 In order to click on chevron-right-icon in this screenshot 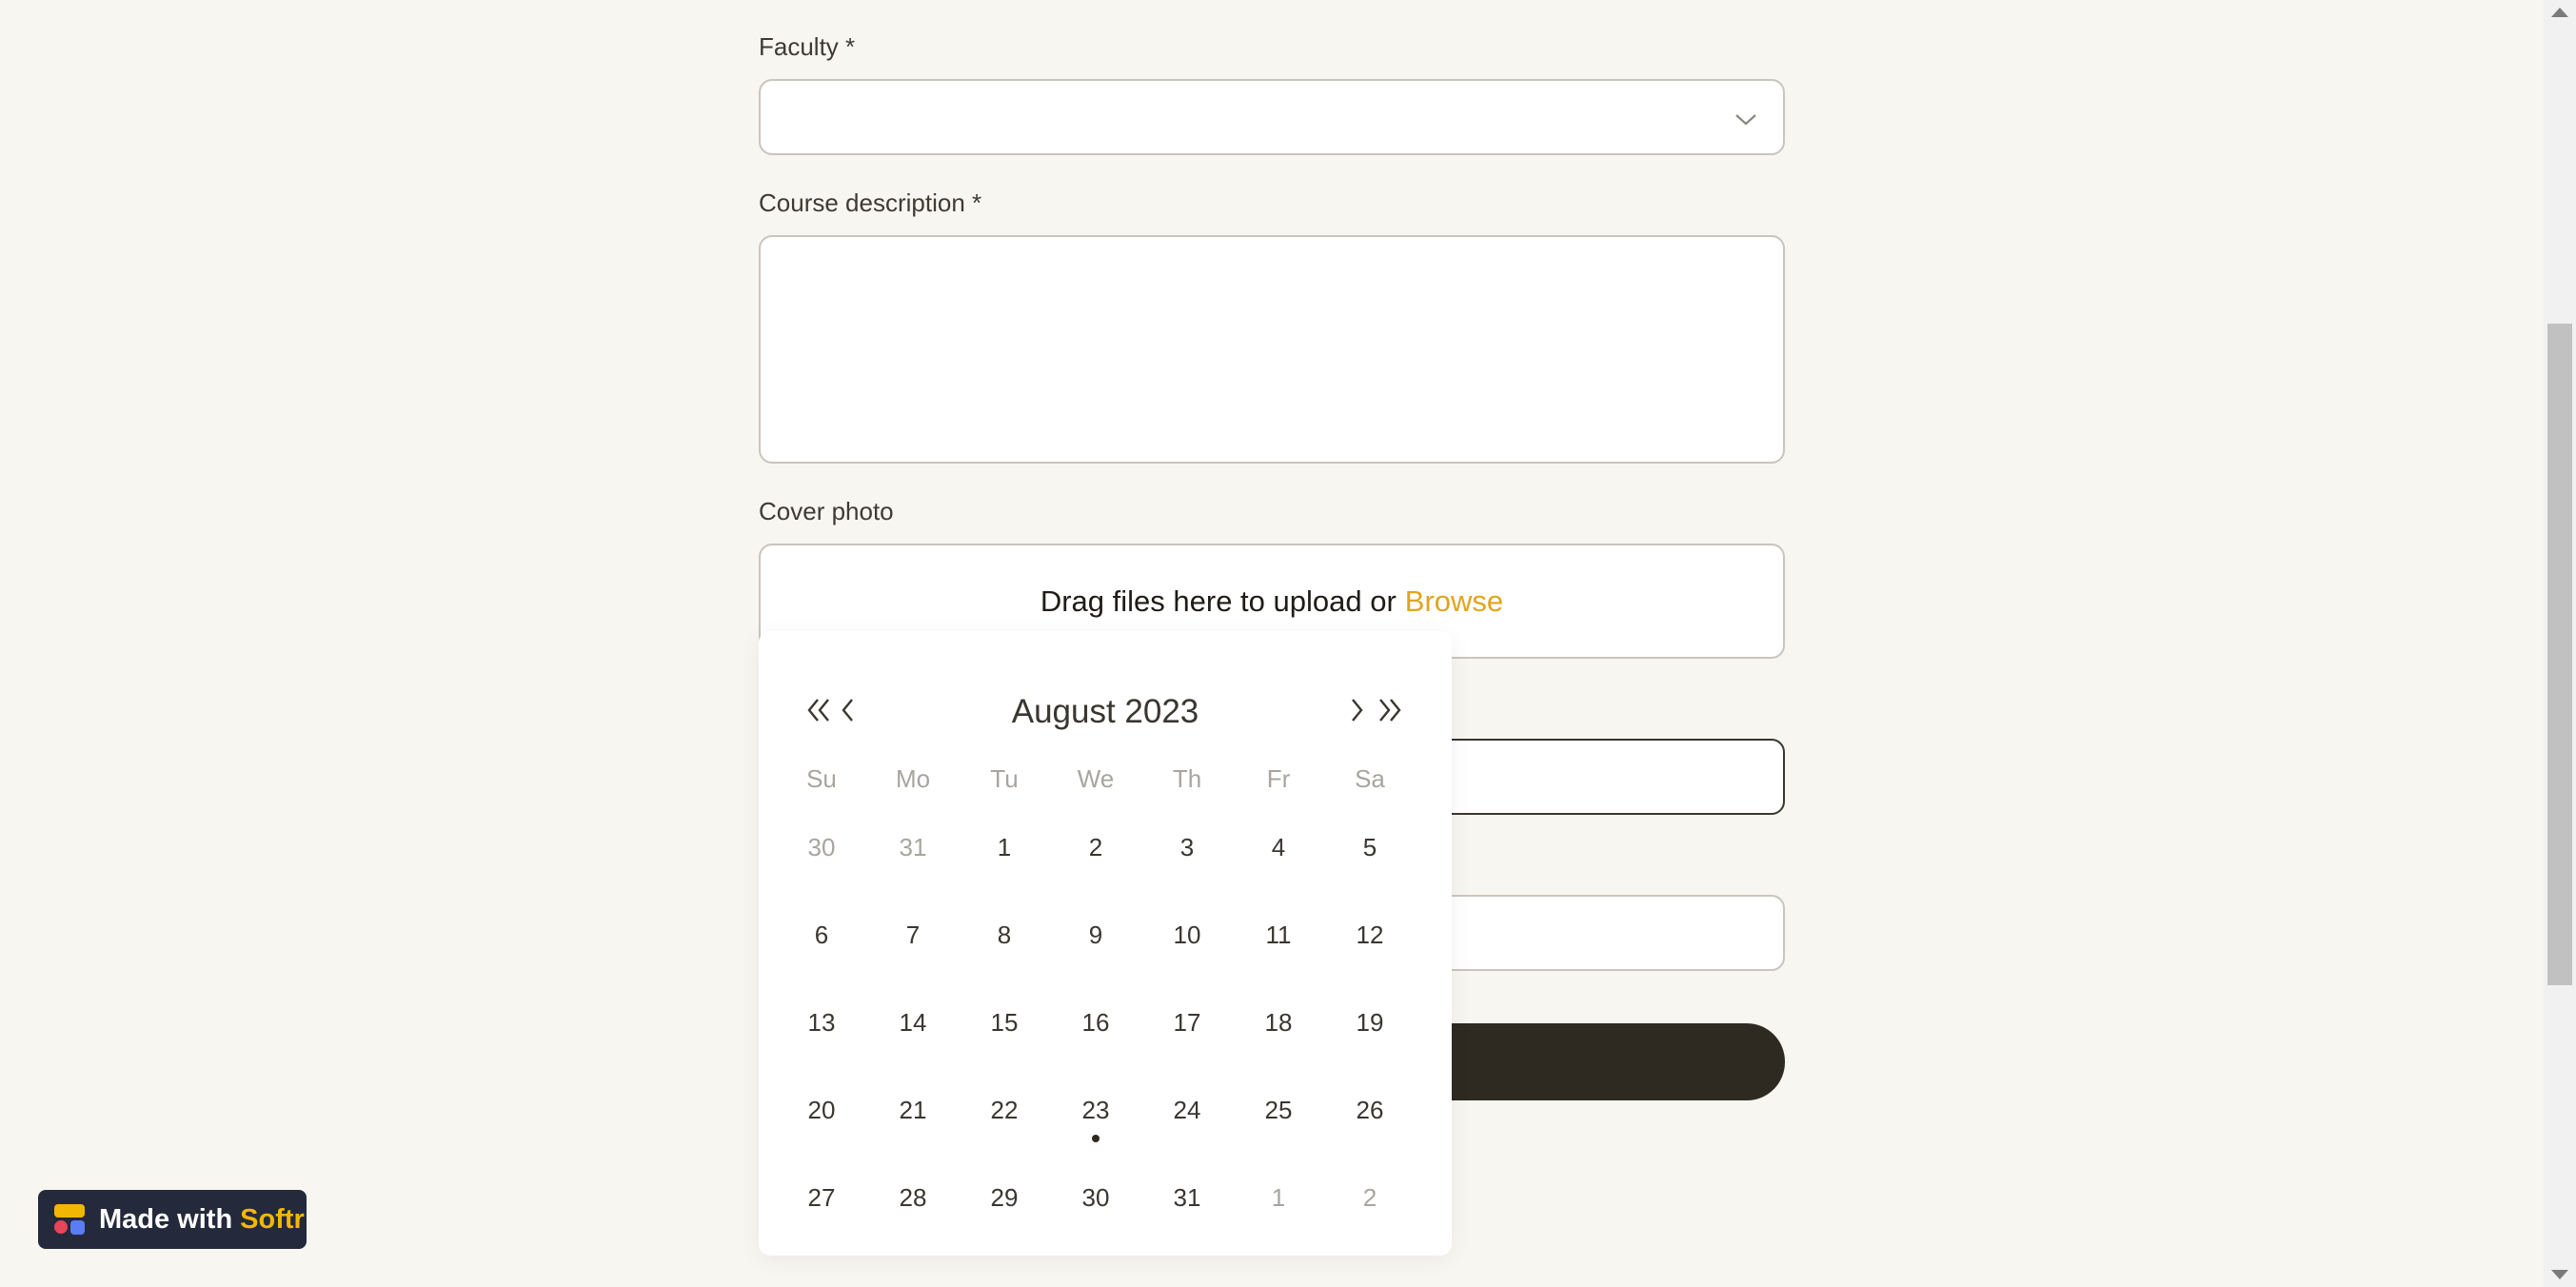, I will do `click(1357, 710)`.